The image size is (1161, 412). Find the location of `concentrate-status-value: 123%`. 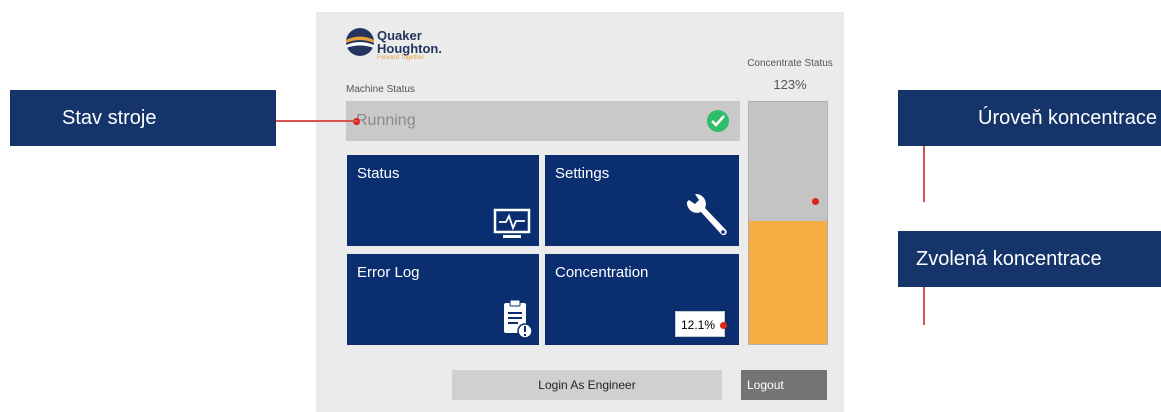

concentrate-status-value: 123% is located at coordinates (790, 84).